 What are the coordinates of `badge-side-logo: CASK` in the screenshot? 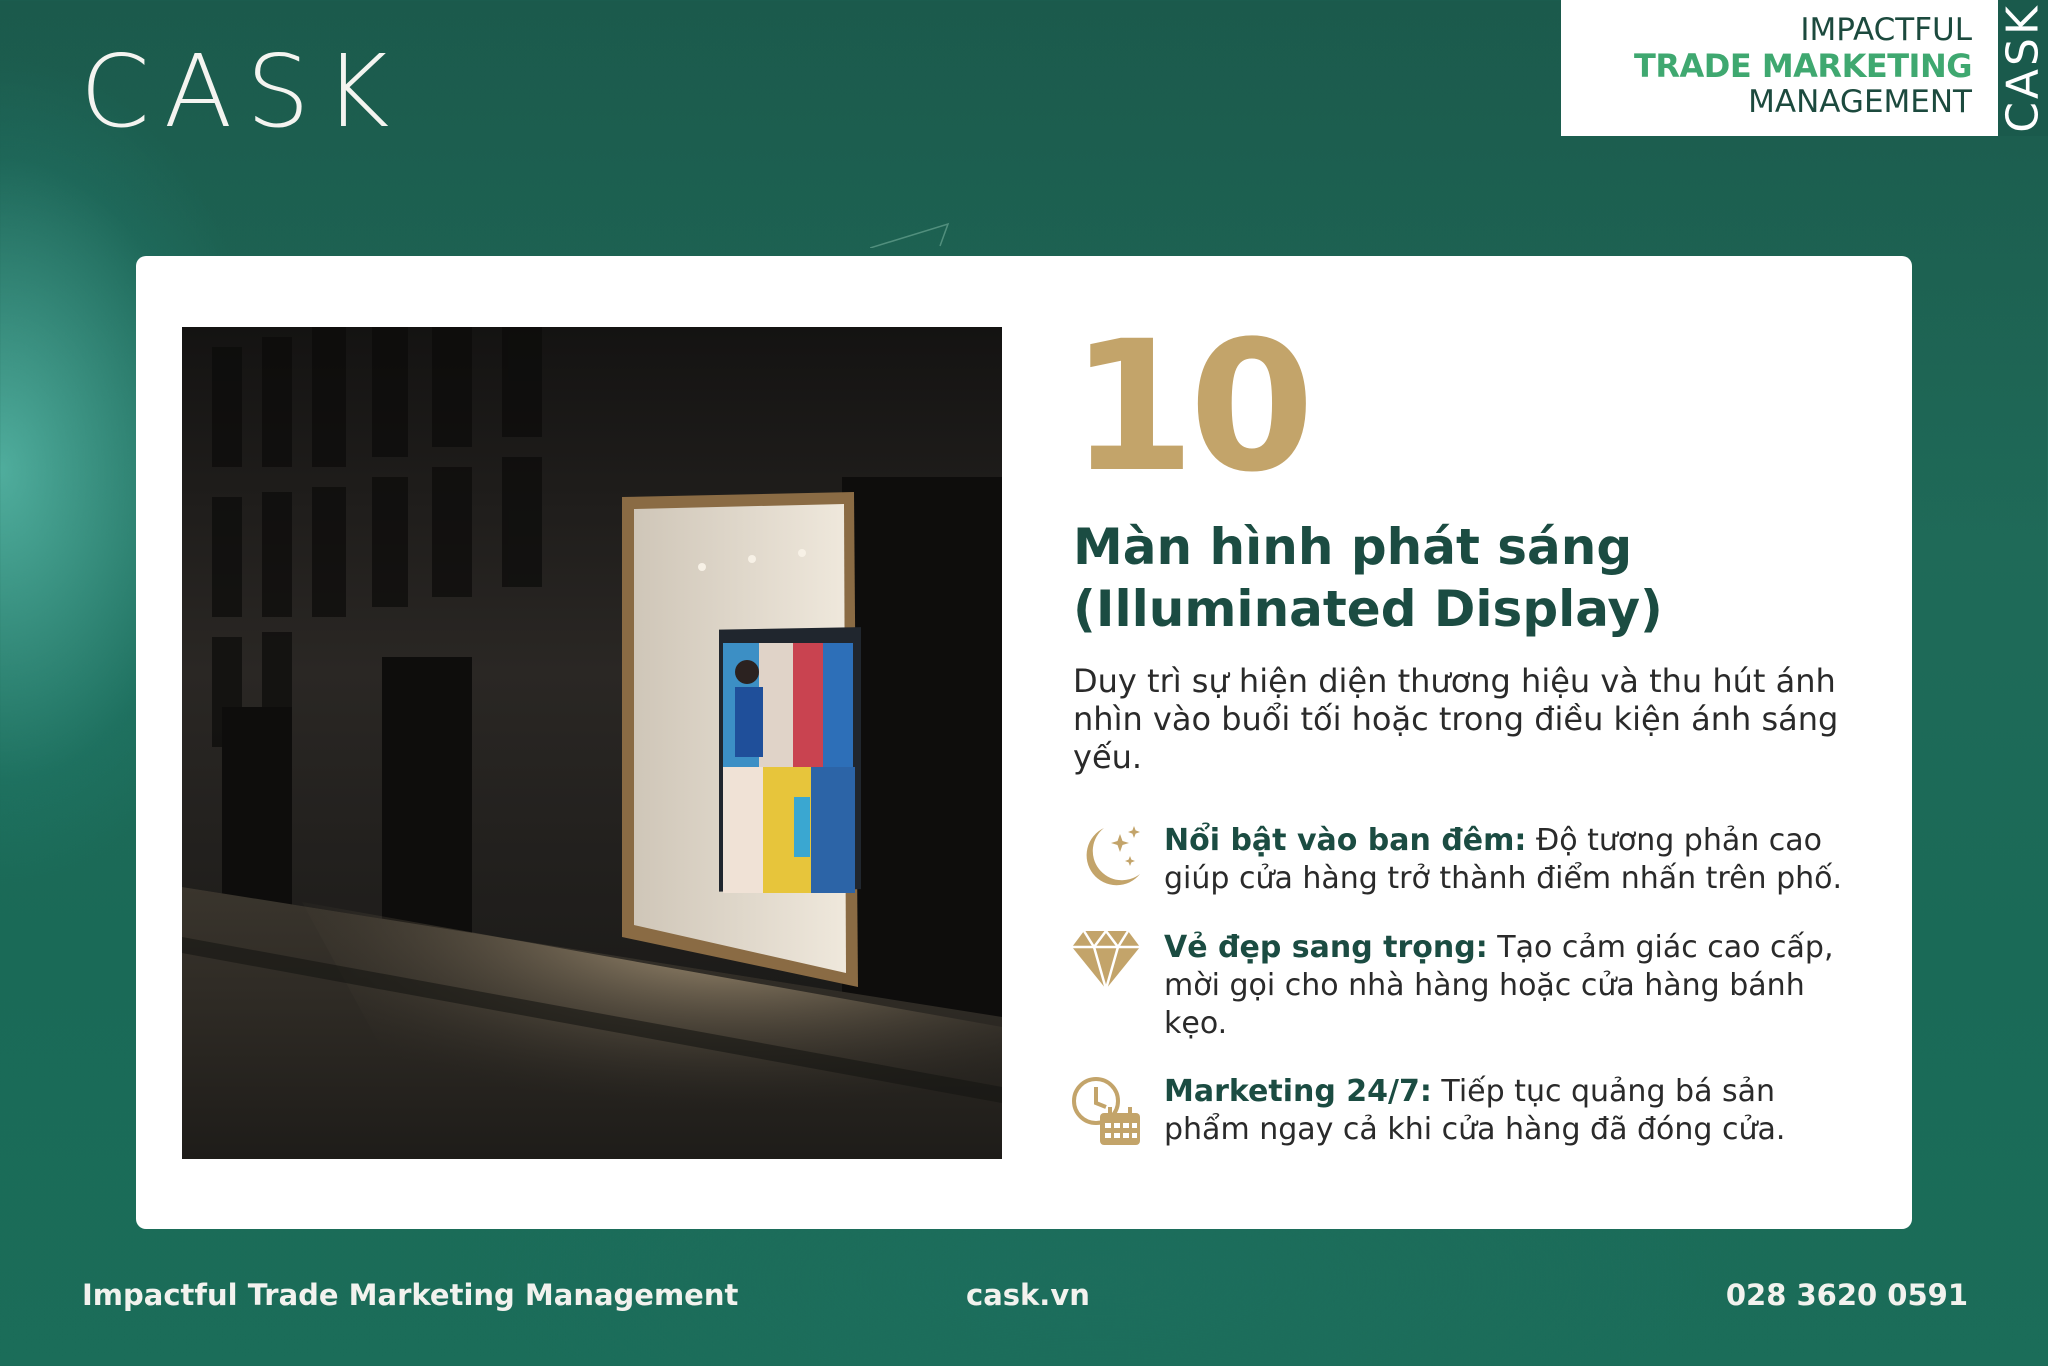 It's located at (2023, 68).